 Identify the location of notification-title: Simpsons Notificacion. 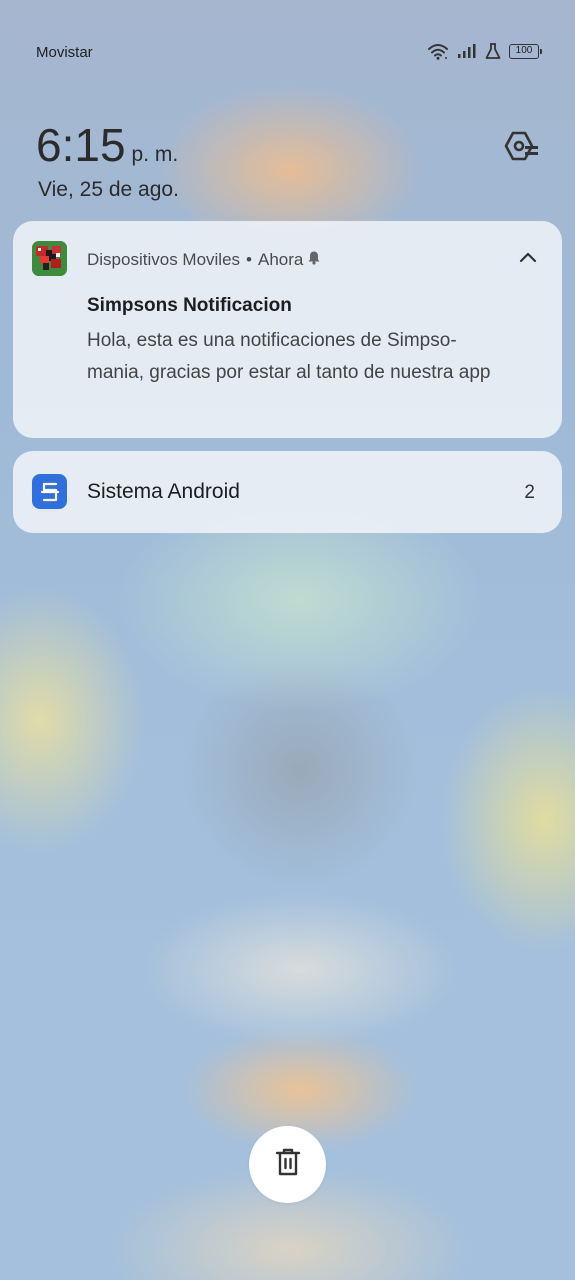
(189, 305).